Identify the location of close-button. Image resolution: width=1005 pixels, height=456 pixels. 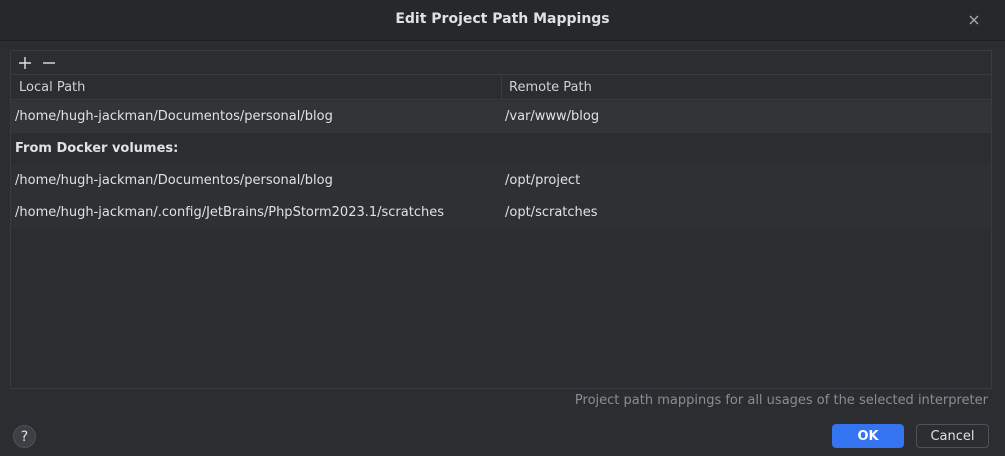
(974, 20).